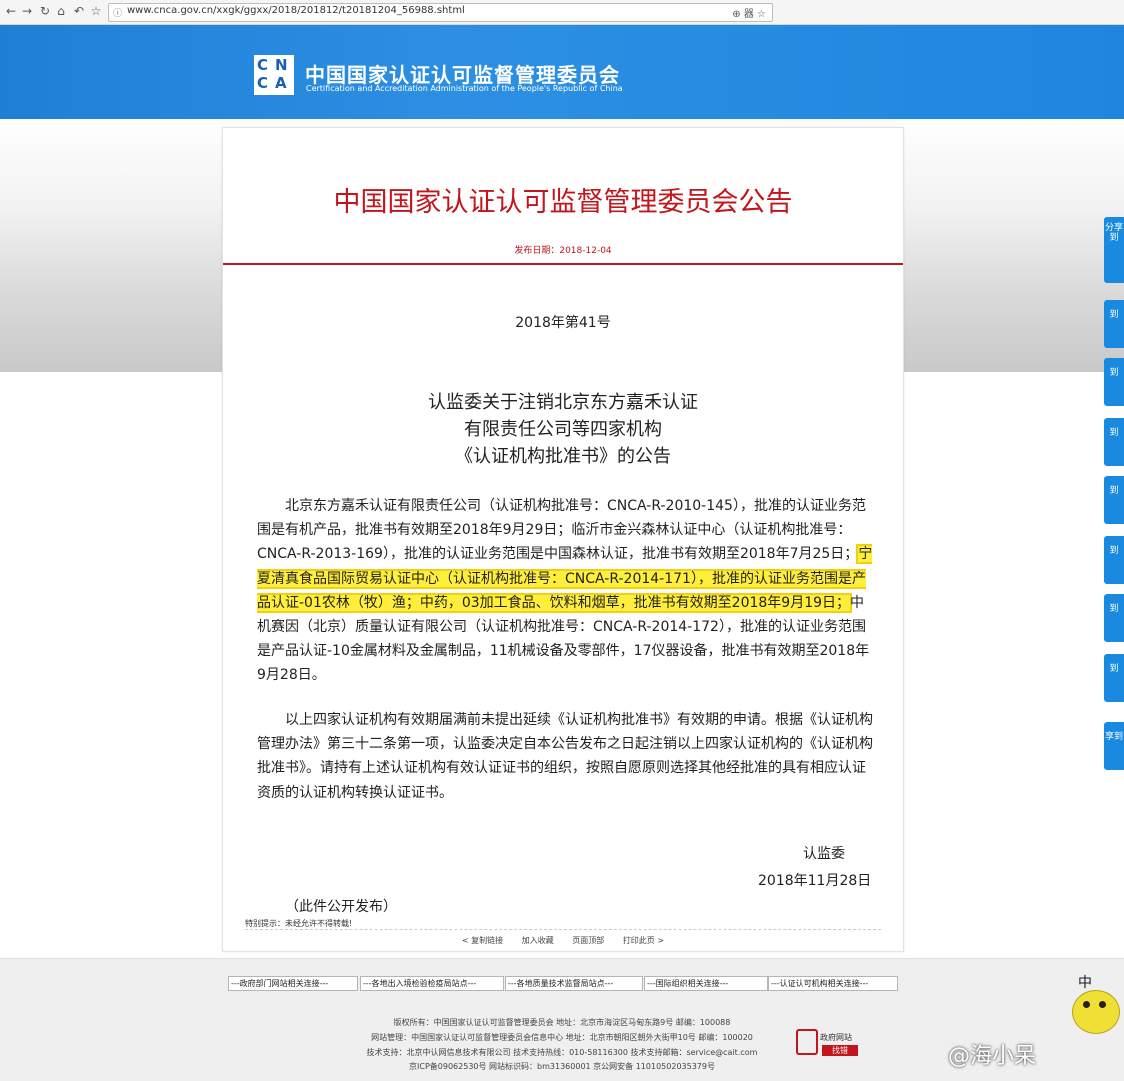 The image size is (1124, 1081). I want to click on ciq-links-select: ---各地出入境检验检疫局站点---, so click(432, 983).